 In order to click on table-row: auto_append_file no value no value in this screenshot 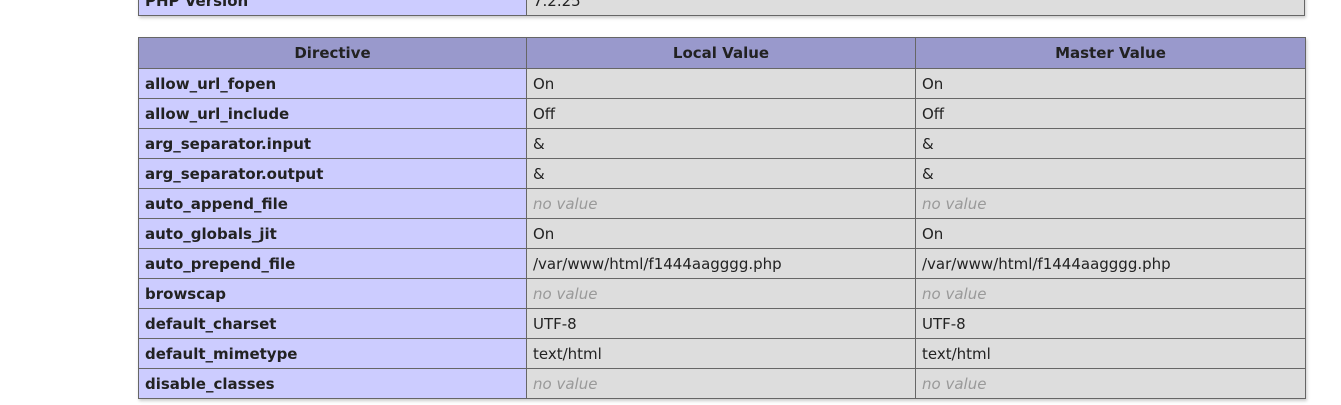, I will do `click(722, 203)`.